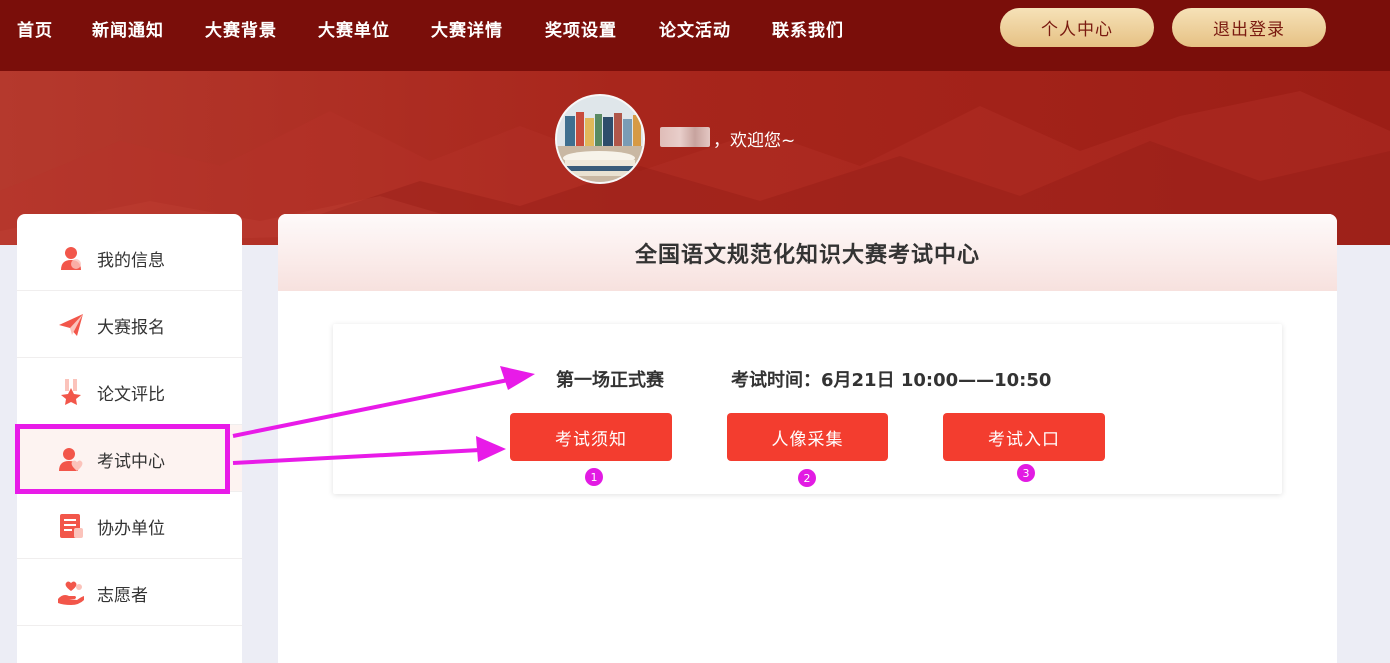  Describe the element at coordinates (122, 596) in the screenshot. I see `sidebar-item-label: 志愿者` at that location.